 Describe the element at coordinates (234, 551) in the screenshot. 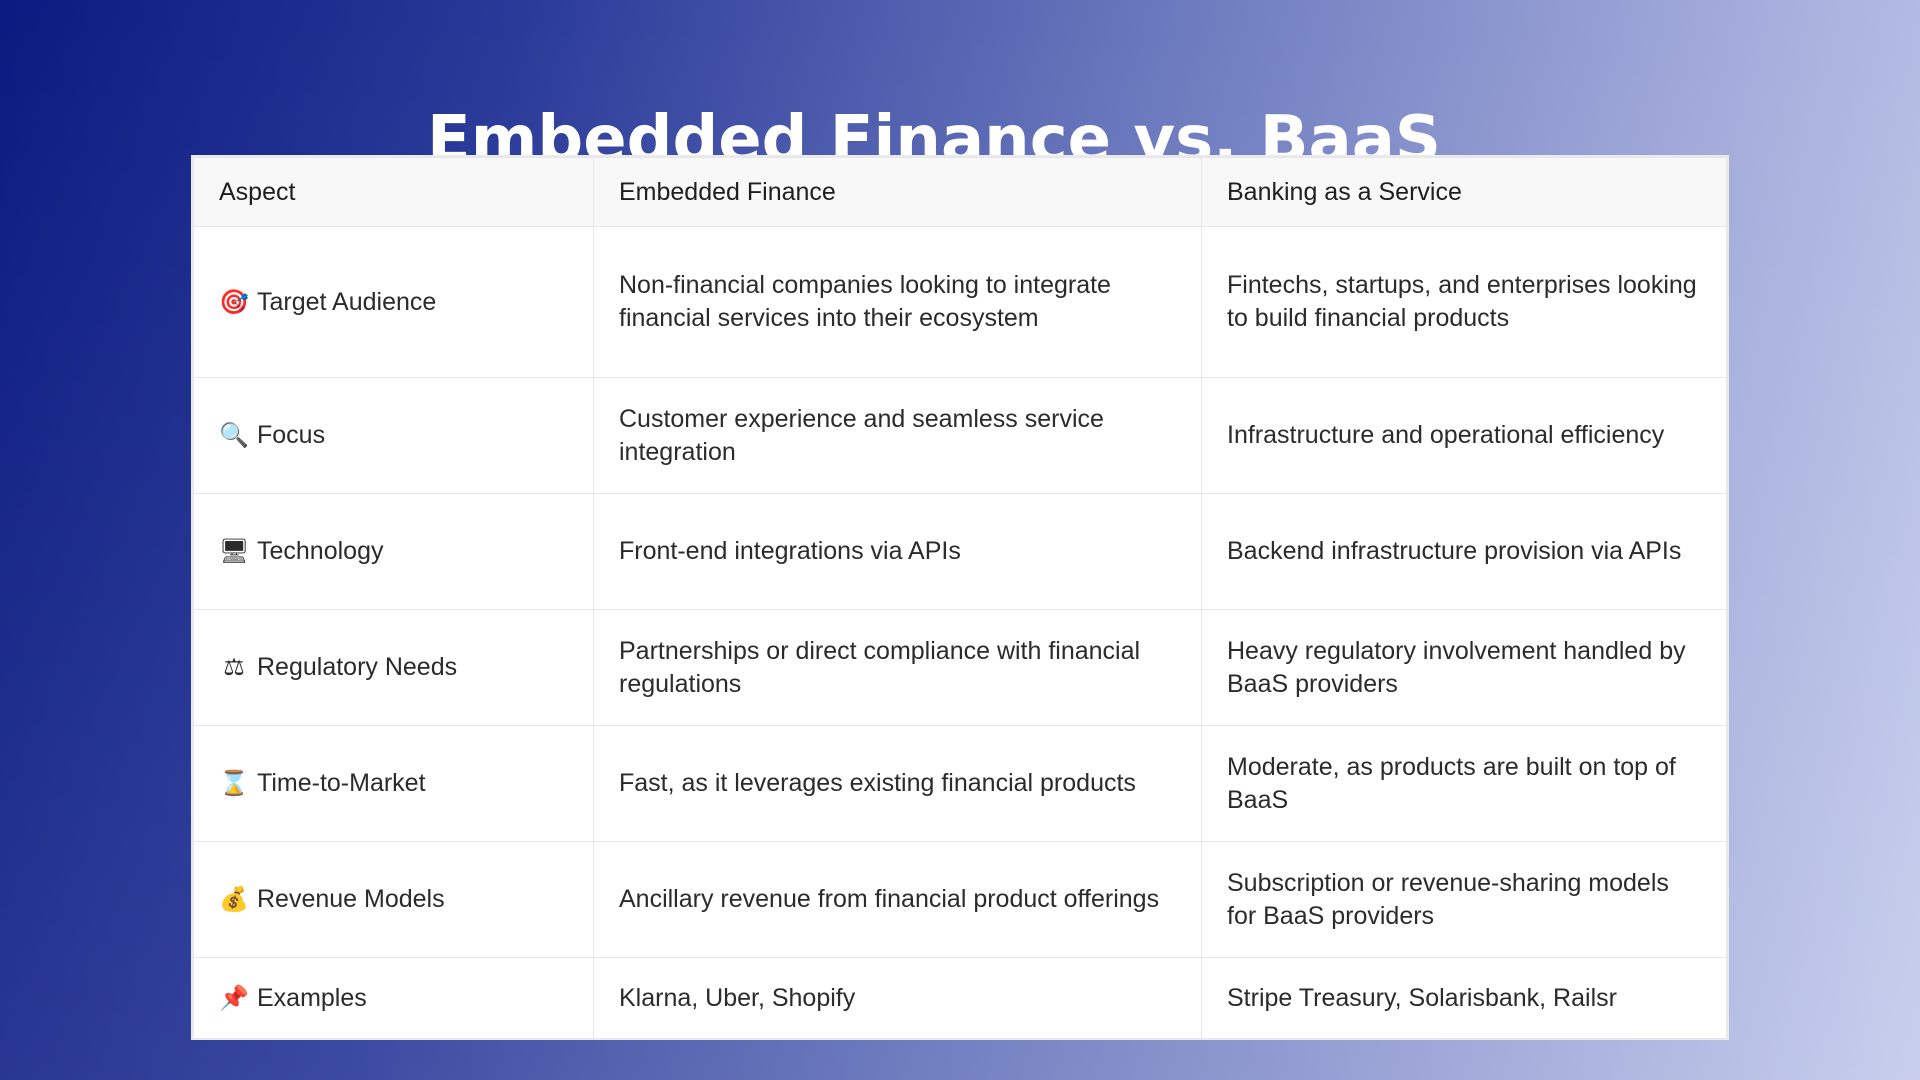

I see `computer-monitor-icon: 🖥` at that location.